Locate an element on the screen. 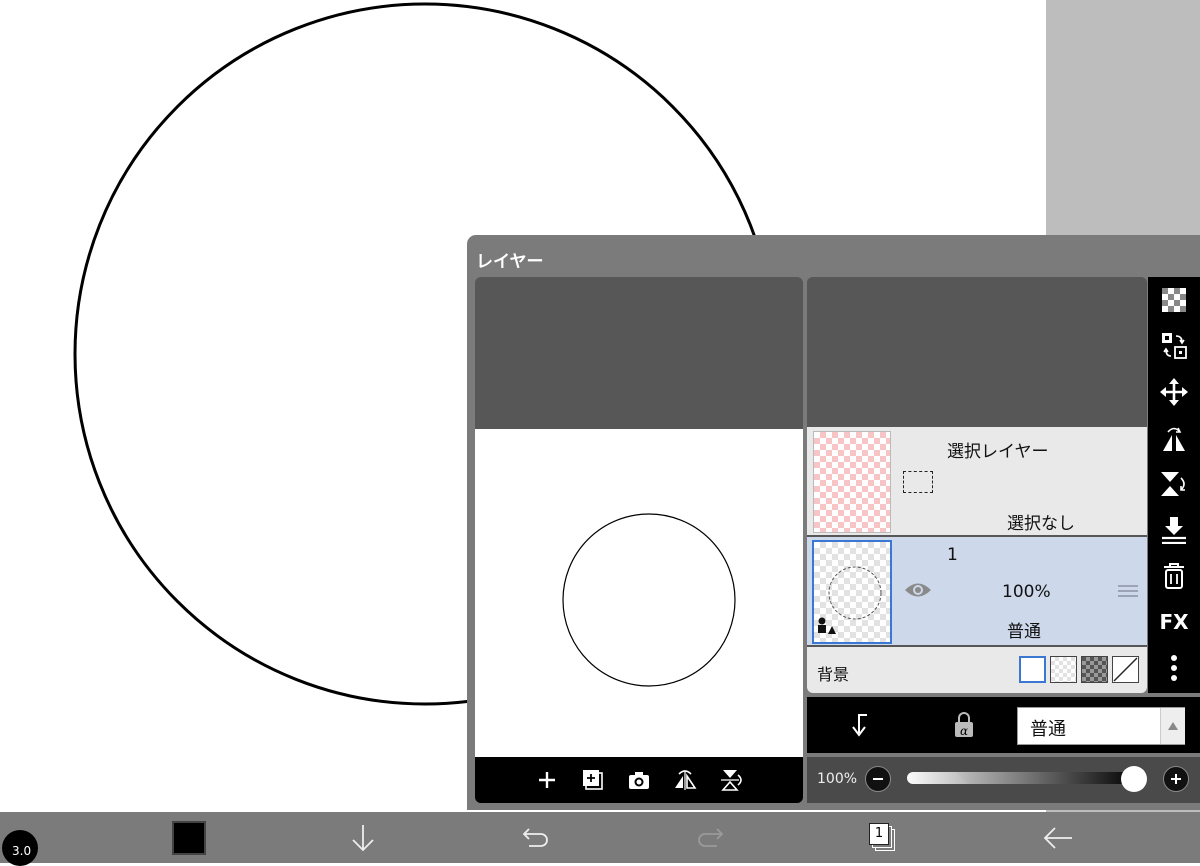 The width and height of the screenshot is (1200, 866). trash-icon is located at coordinates (1174, 576).